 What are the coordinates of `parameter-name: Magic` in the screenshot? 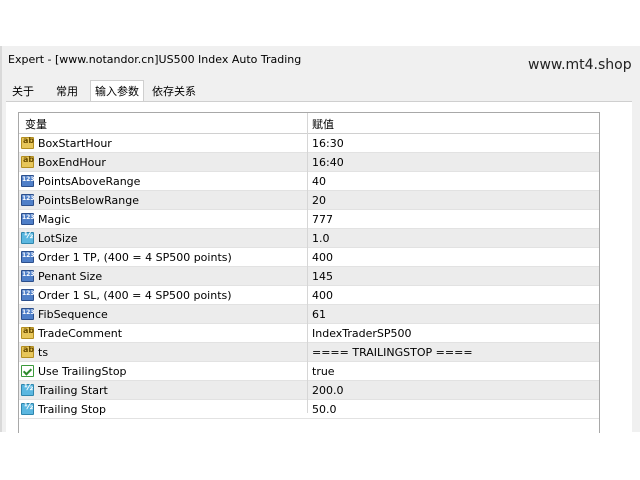 It's located at (54, 219).